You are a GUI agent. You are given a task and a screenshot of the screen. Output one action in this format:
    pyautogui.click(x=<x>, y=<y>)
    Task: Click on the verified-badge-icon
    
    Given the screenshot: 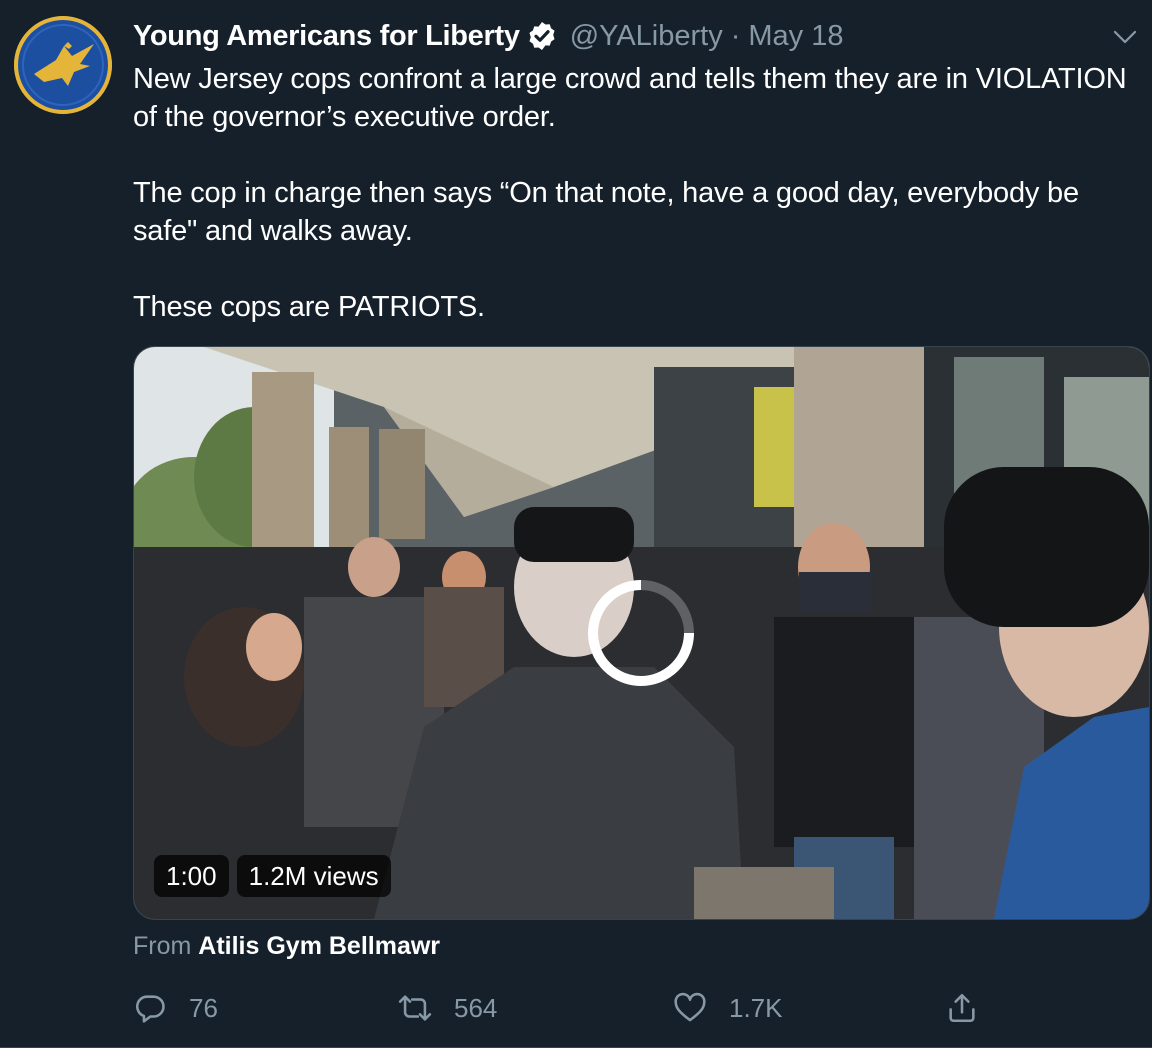 What is the action you would take?
    pyautogui.click(x=542, y=36)
    